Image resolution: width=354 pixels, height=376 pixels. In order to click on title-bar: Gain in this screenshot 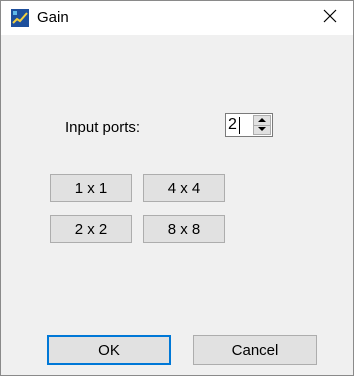, I will do `click(177, 18)`.